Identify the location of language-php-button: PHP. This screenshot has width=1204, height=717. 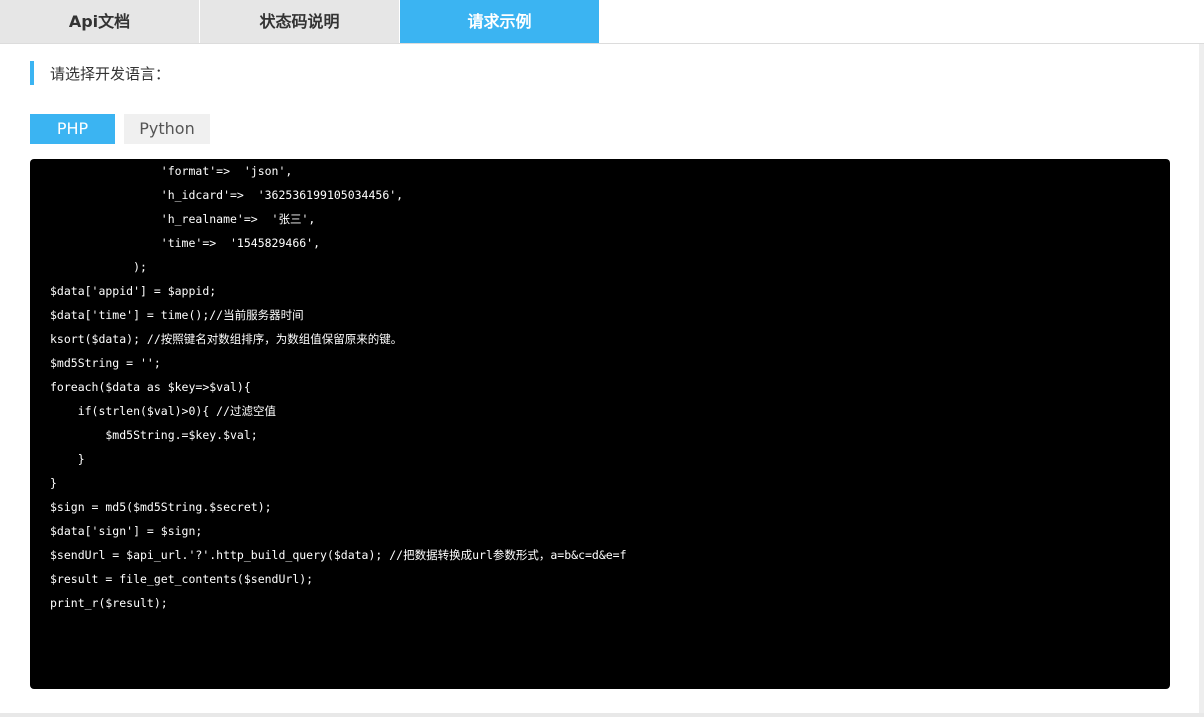
(72, 129).